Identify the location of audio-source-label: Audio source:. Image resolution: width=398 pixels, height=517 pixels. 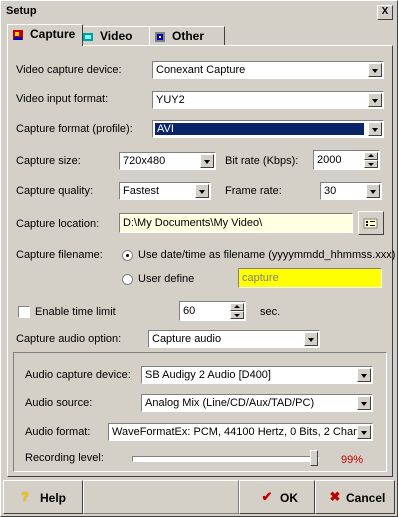
(59, 403).